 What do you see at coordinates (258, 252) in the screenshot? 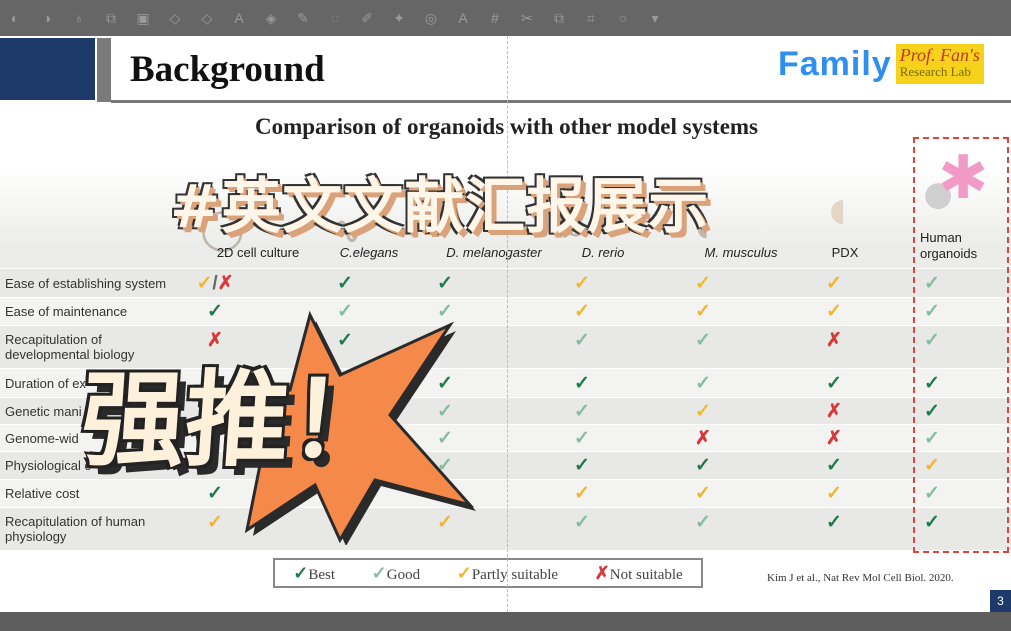
I see `column-header: 2D cell culture` at bounding box center [258, 252].